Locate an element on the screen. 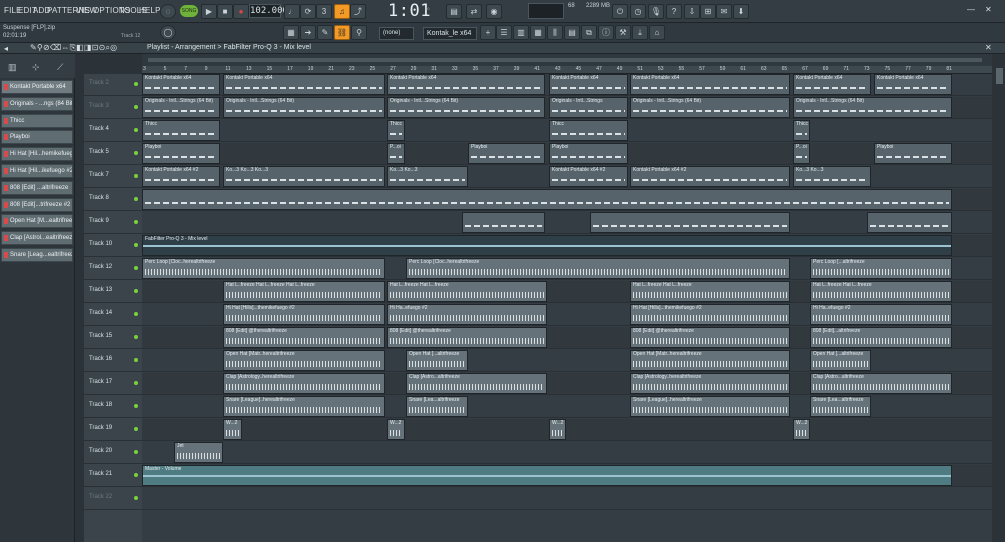  tools-icon: ⚒ is located at coordinates (623, 32).